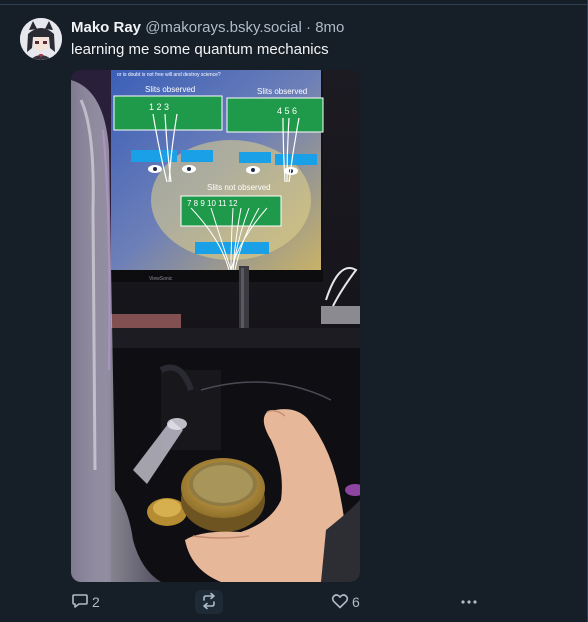  I want to click on author-handle: @makorays.bsky.social, so click(223, 27).